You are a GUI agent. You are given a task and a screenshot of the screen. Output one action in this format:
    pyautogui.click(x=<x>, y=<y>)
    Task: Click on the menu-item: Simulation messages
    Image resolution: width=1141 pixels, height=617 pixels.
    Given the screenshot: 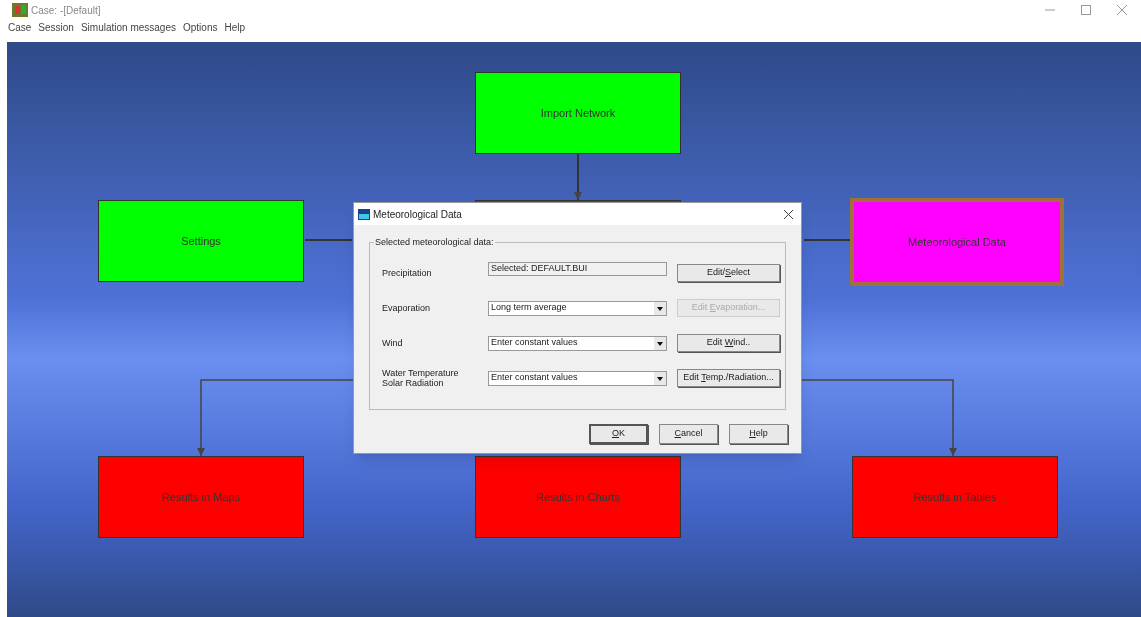 What is the action you would take?
    pyautogui.click(x=128, y=27)
    